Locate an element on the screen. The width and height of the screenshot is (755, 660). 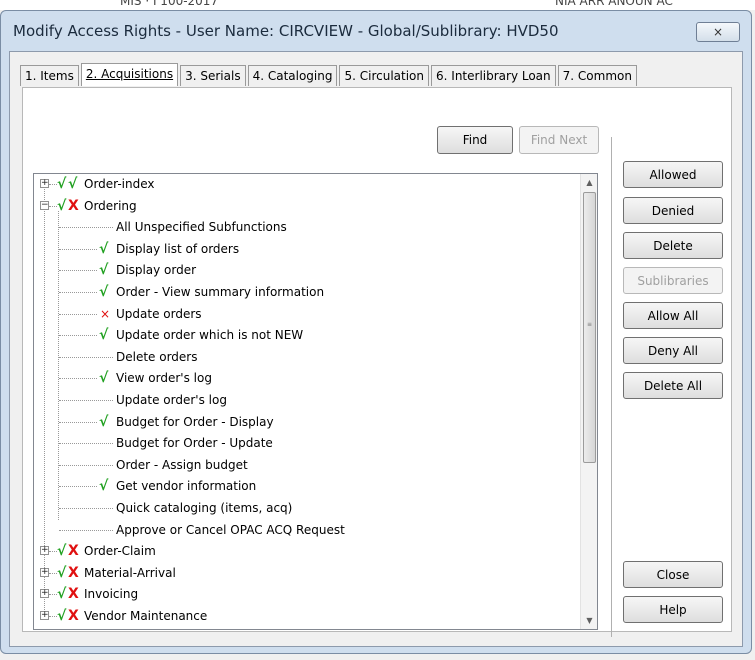
tree-node-label: Invoicing is located at coordinates (111, 594).